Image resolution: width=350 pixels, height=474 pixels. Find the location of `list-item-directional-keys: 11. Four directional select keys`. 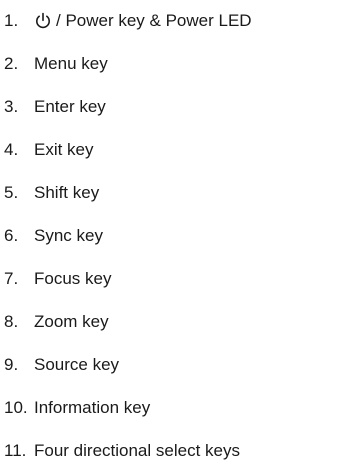

list-item-directional-keys: 11. Four directional select keys is located at coordinates (122, 451).